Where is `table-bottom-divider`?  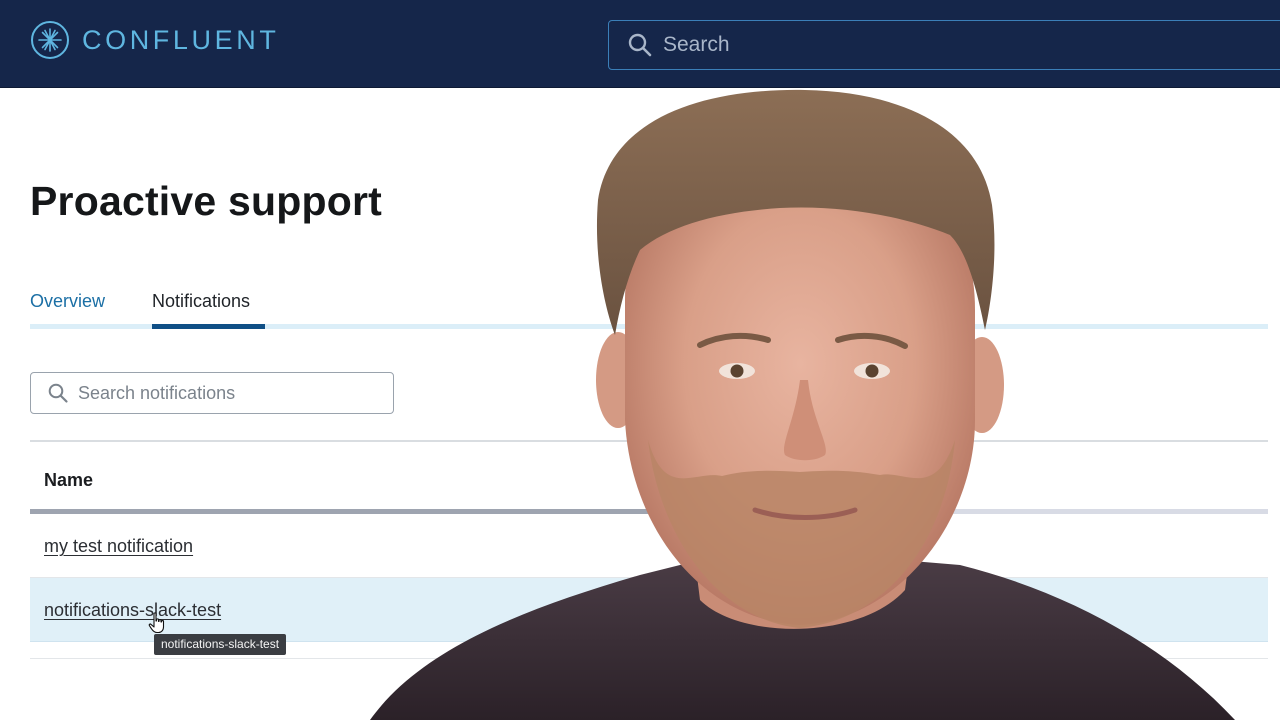 table-bottom-divider is located at coordinates (649, 658).